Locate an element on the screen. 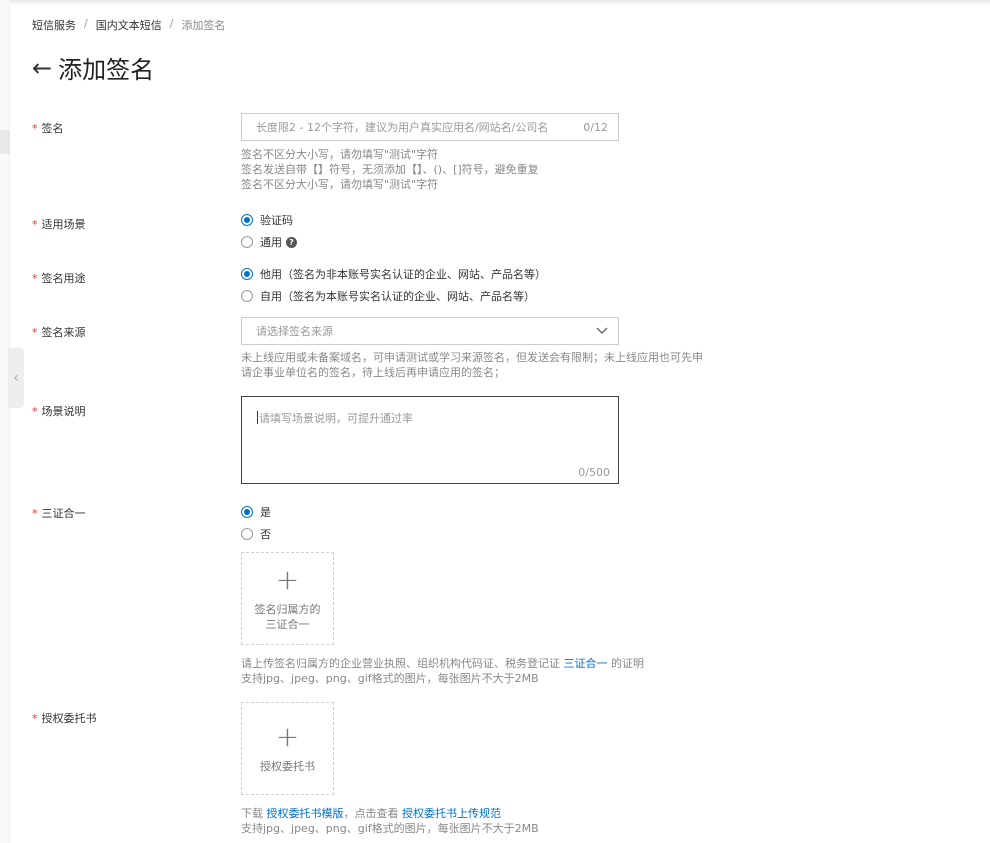 The image size is (990, 843). usage-option-self: 自用（签名为本账号实名认证的企业、网站、产品名等） is located at coordinates (388, 296).